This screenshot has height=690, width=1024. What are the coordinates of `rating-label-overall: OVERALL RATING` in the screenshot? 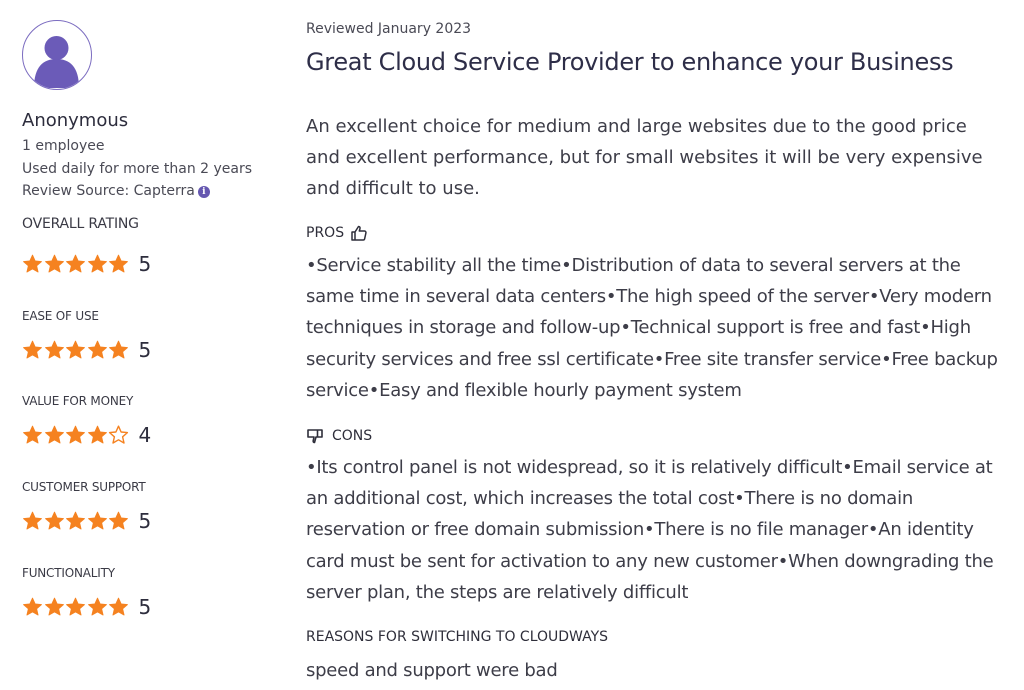 It's located at (80, 224).